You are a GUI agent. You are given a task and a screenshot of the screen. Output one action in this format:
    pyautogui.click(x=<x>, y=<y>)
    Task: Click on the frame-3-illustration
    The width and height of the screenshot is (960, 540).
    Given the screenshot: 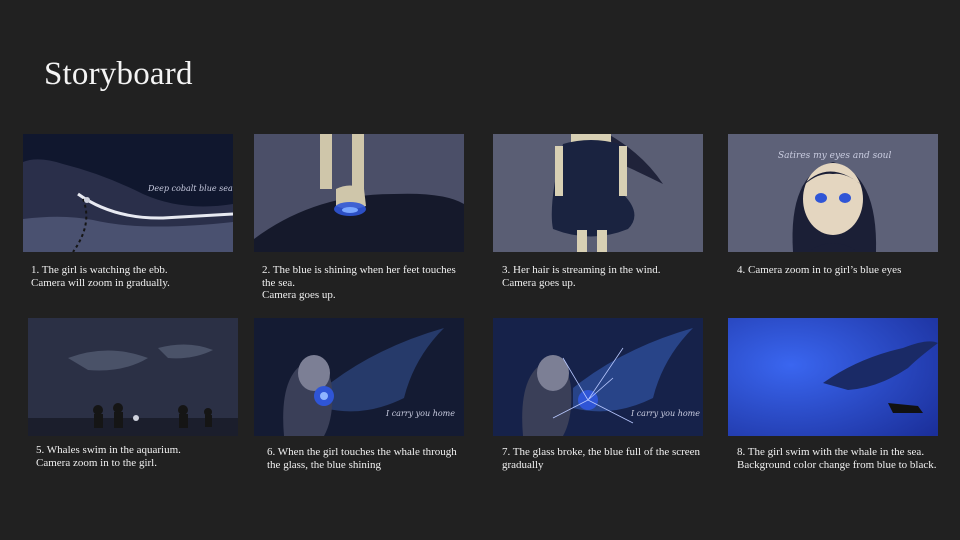 What is the action you would take?
    pyautogui.click(x=598, y=193)
    